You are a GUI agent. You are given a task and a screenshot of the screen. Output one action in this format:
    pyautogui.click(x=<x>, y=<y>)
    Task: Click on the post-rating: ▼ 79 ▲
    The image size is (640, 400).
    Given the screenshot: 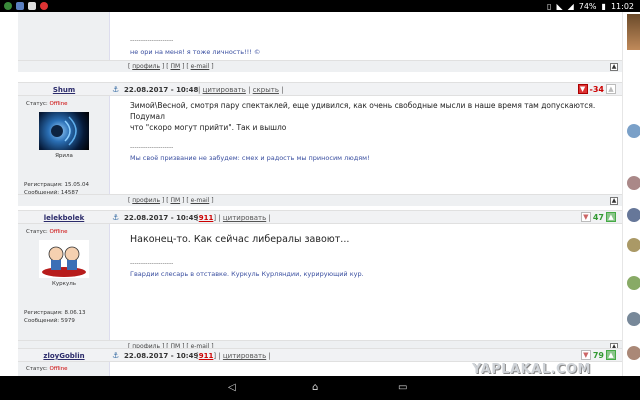 What is the action you would take?
    pyautogui.click(x=598, y=355)
    